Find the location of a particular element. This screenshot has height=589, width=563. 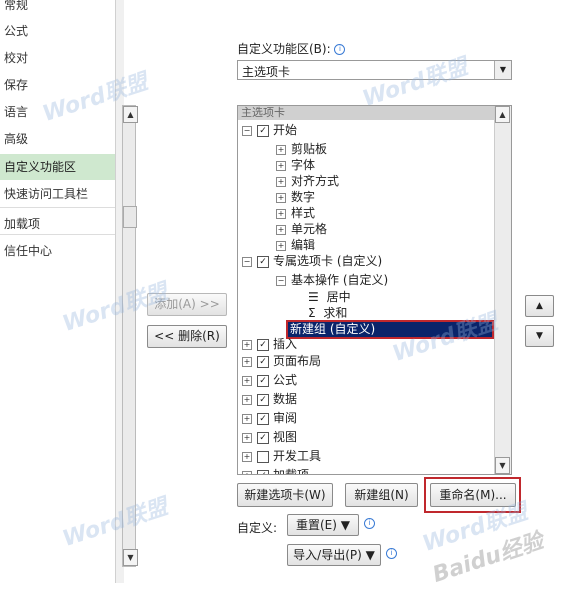

tree-item-label: 对齐方式 is located at coordinates (315, 181).